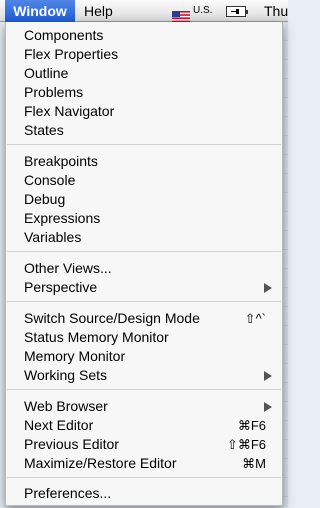 This screenshot has height=508, width=320. Describe the element at coordinates (144, 54) in the screenshot. I see `menu-item-flex-properties: Flex Properties` at that location.